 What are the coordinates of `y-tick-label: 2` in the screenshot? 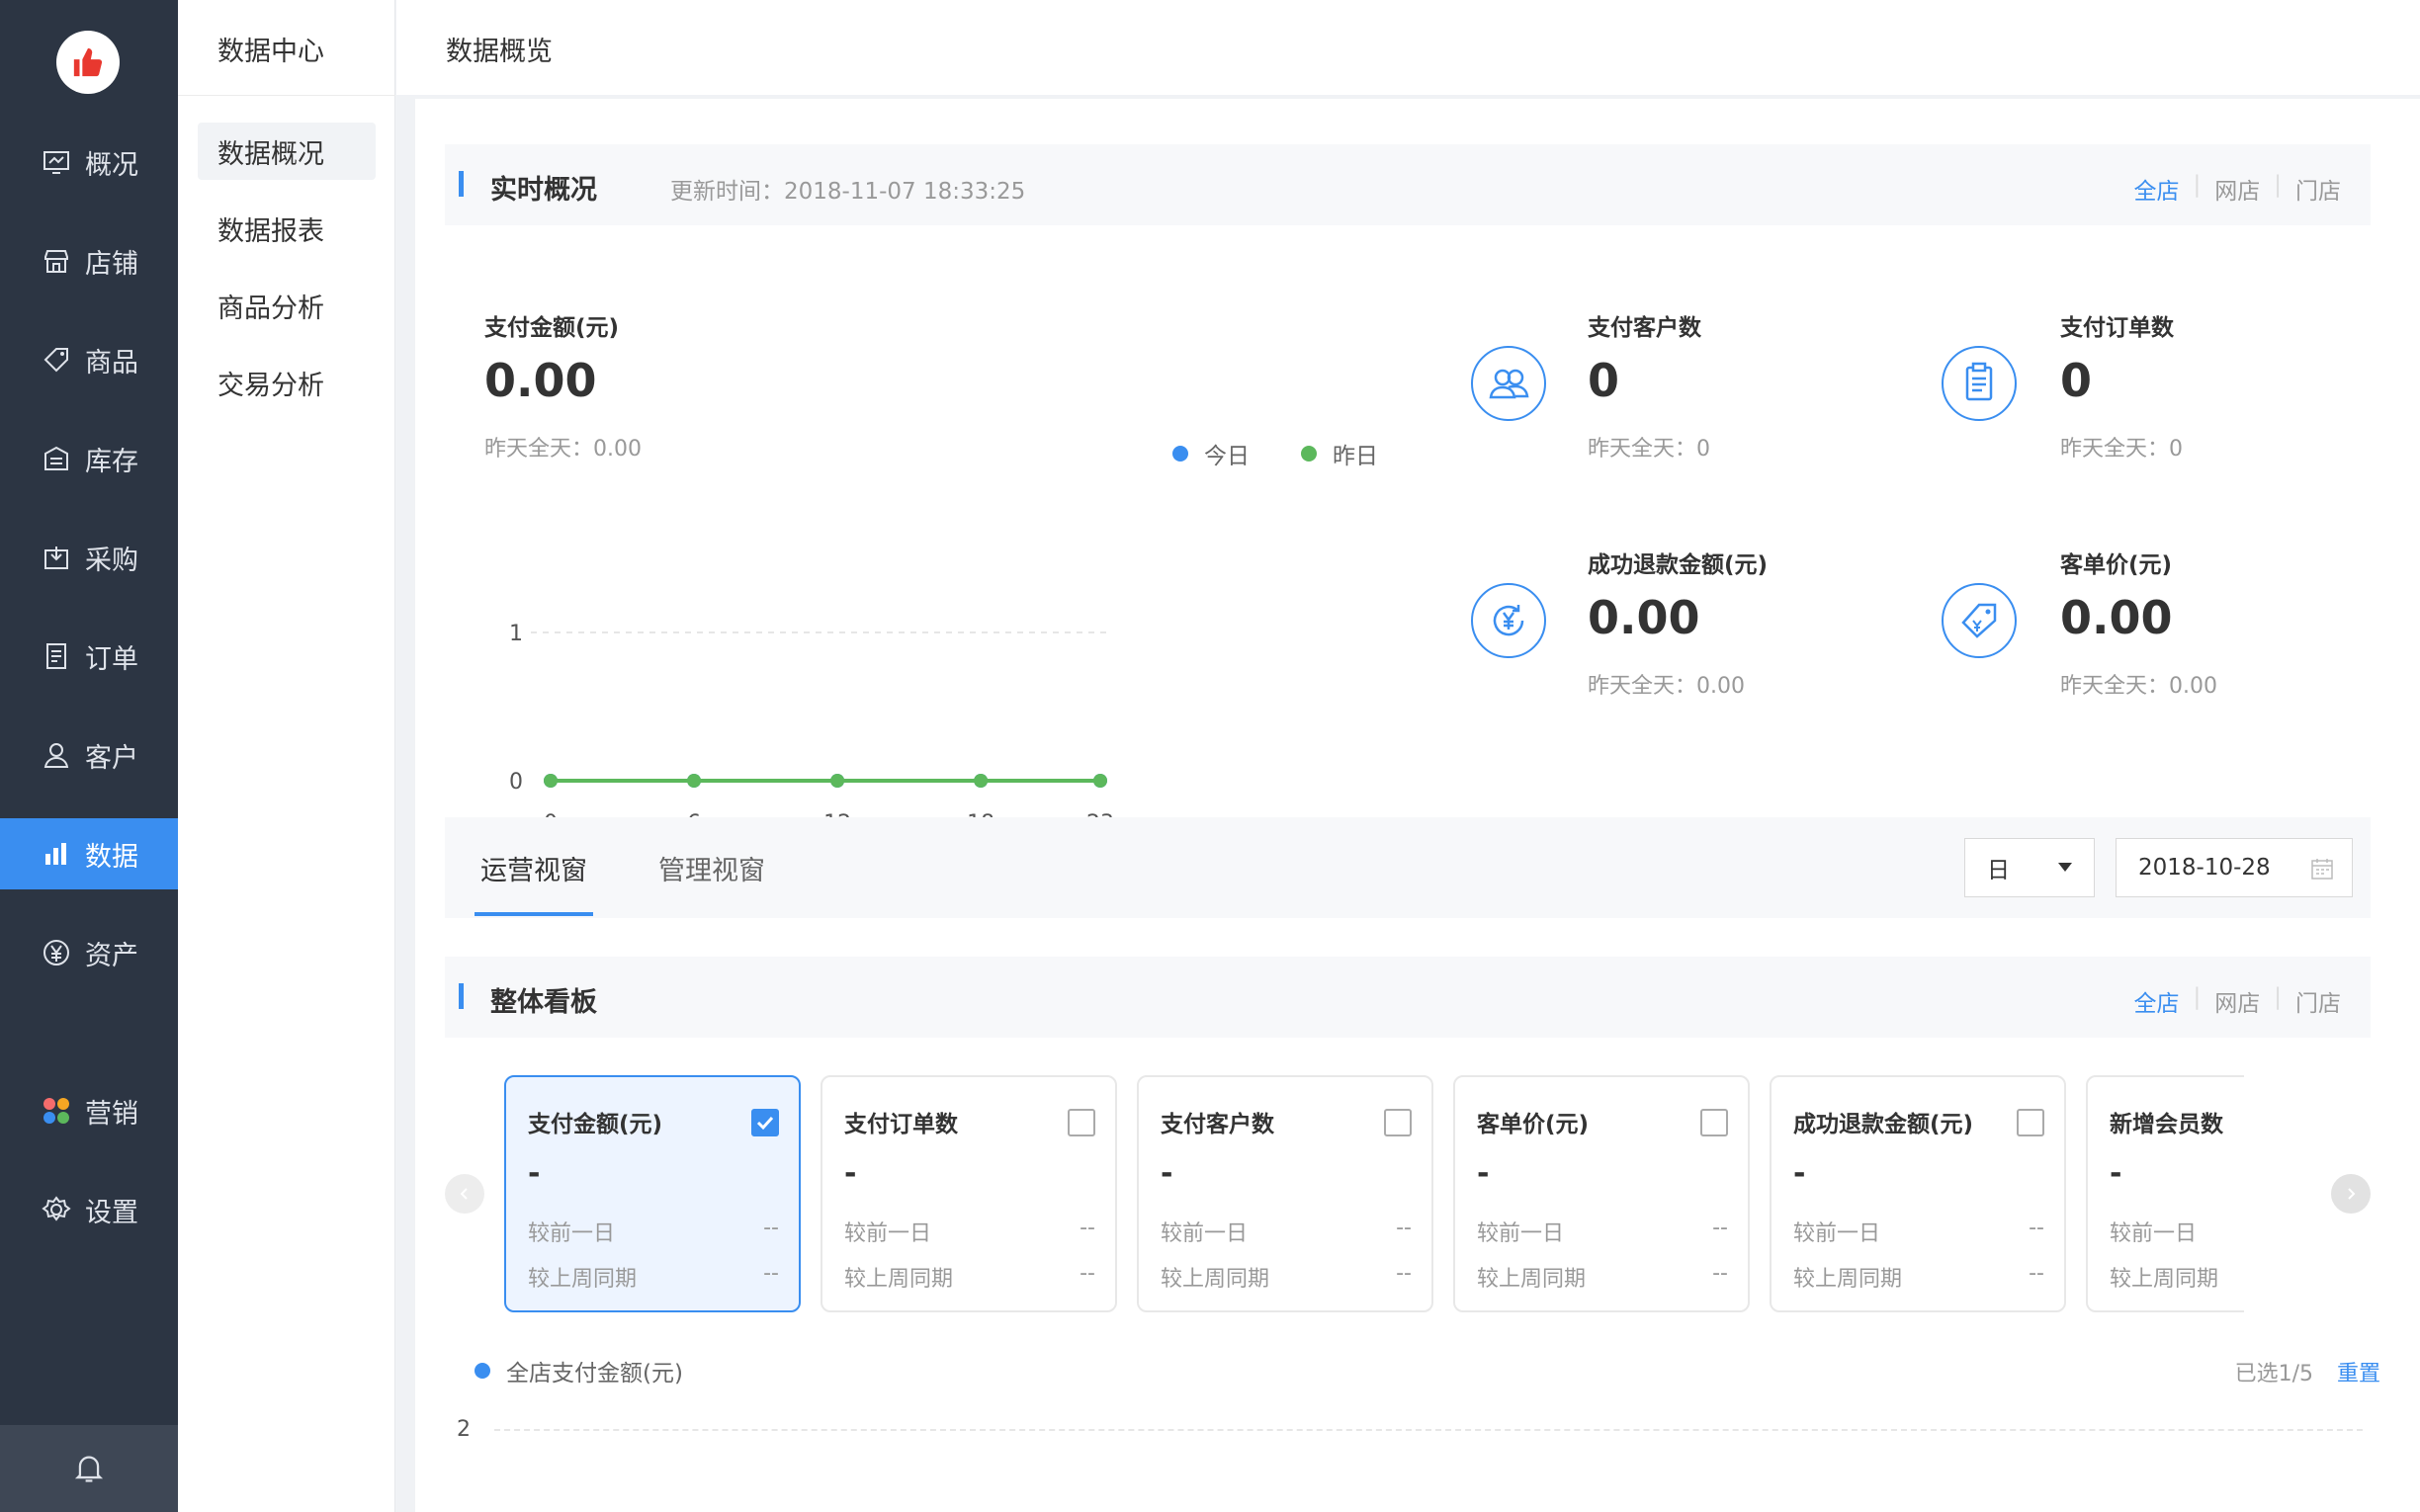 It's located at (464, 1429).